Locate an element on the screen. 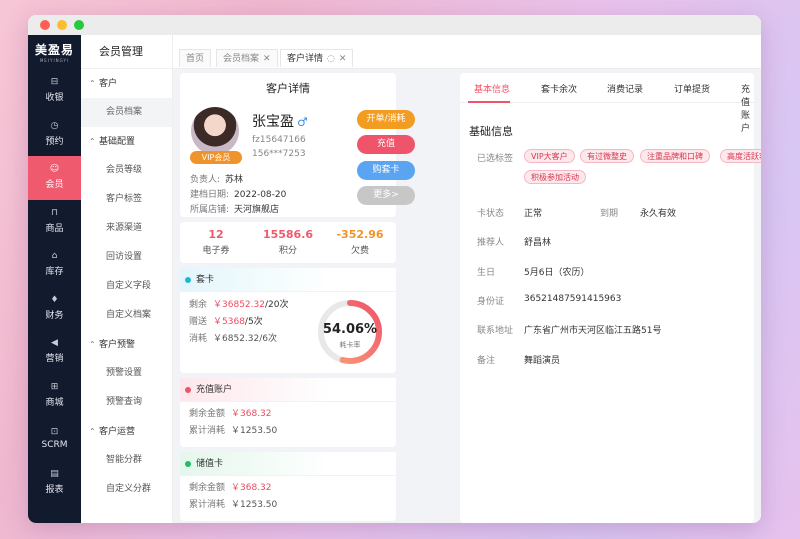 The width and height of the screenshot is (800, 539). detail-tabs: 基本信息 套卡余次 消费记录 订单提货 充值账户 is located at coordinates (607, 103).